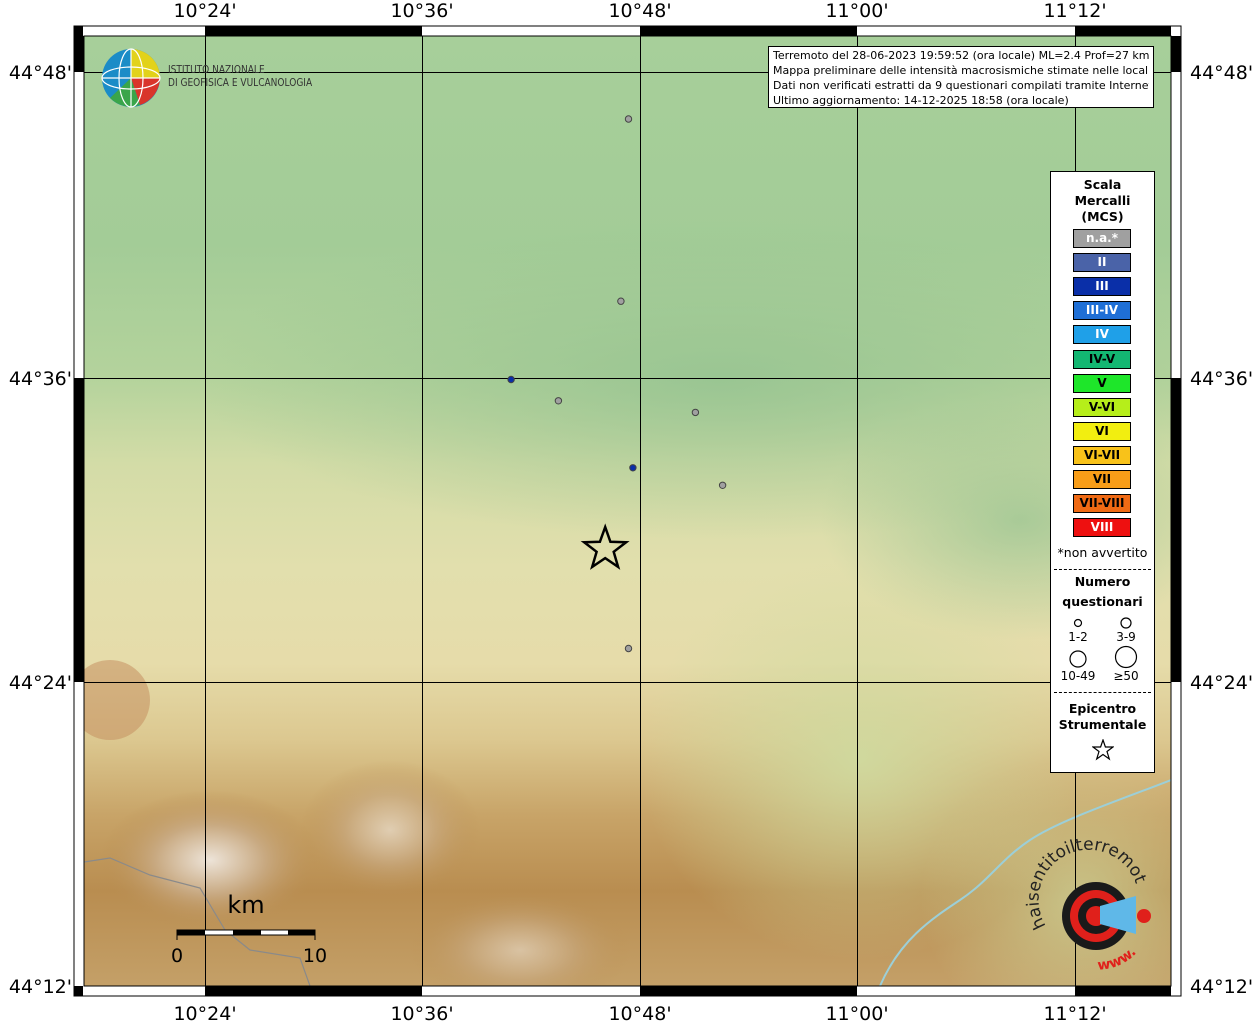 The height and width of the screenshot is (1025, 1255). Describe the element at coordinates (40, 987) in the screenshot. I see `lat-label-left: 44°12'` at that location.